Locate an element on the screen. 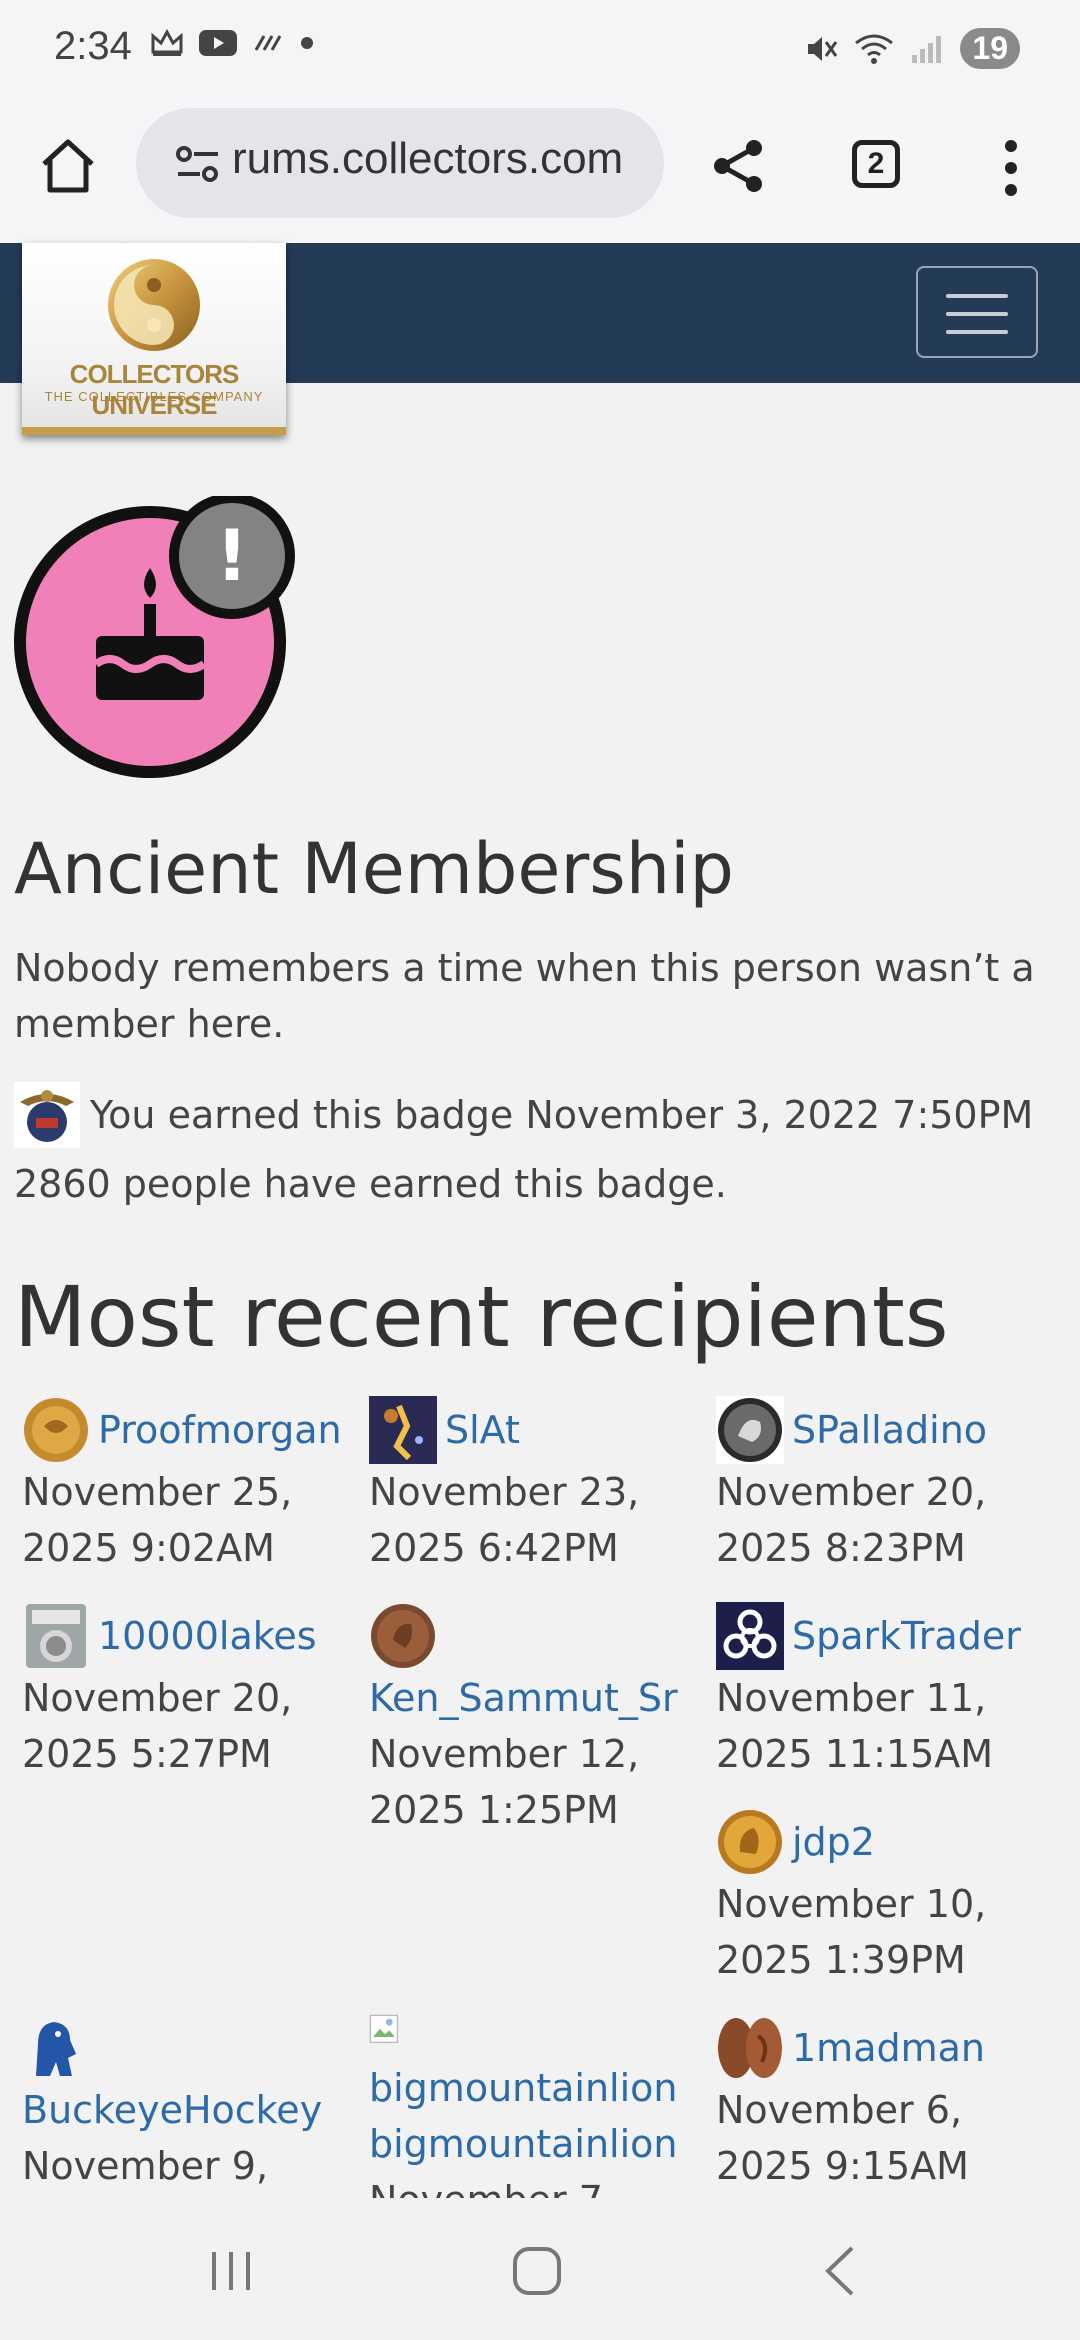  recipient-item: 10000lakes November 20, 2025 5:27PM is located at coordinates (192, 1692).